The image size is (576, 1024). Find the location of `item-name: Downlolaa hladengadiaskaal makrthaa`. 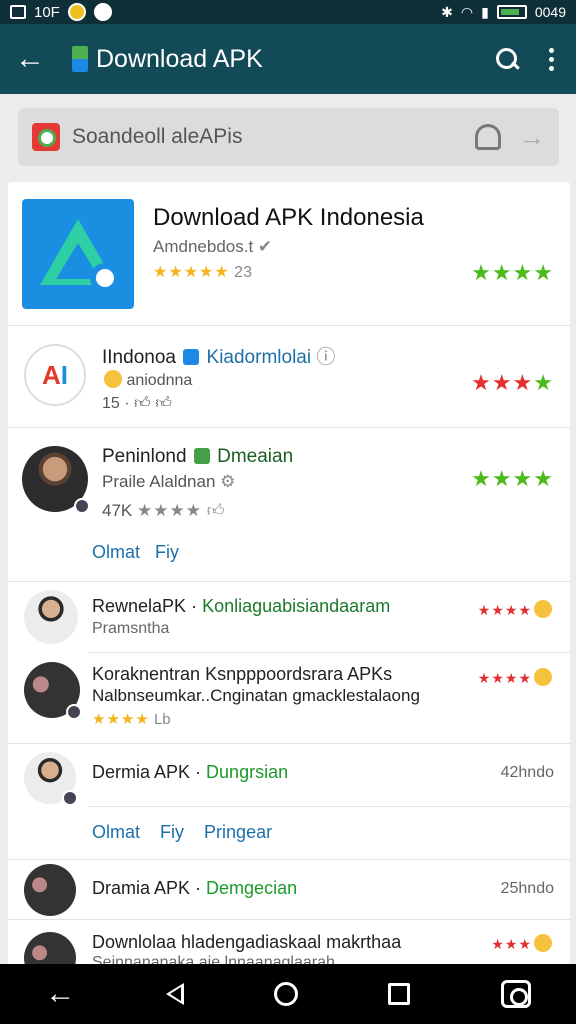

item-name: Downlolaa hladengadiaskaal makrthaa is located at coordinates (246, 942).